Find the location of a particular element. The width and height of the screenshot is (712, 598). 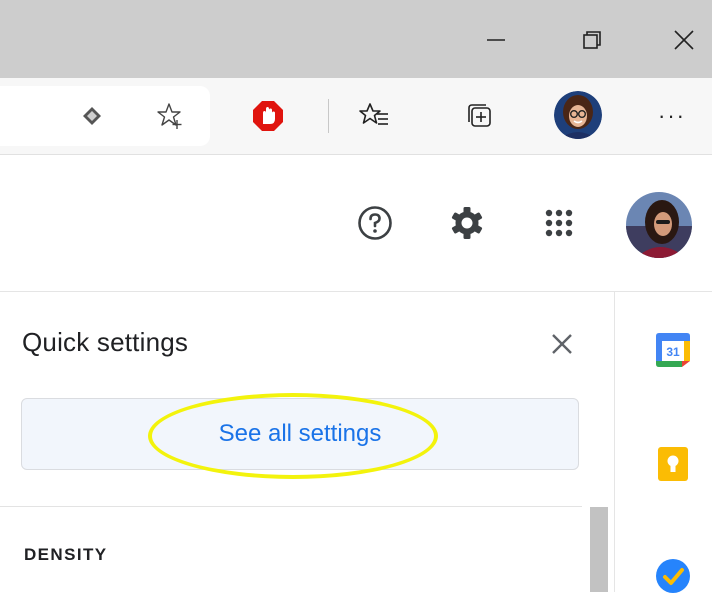

apps-grid-icon is located at coordinates (559, 223).